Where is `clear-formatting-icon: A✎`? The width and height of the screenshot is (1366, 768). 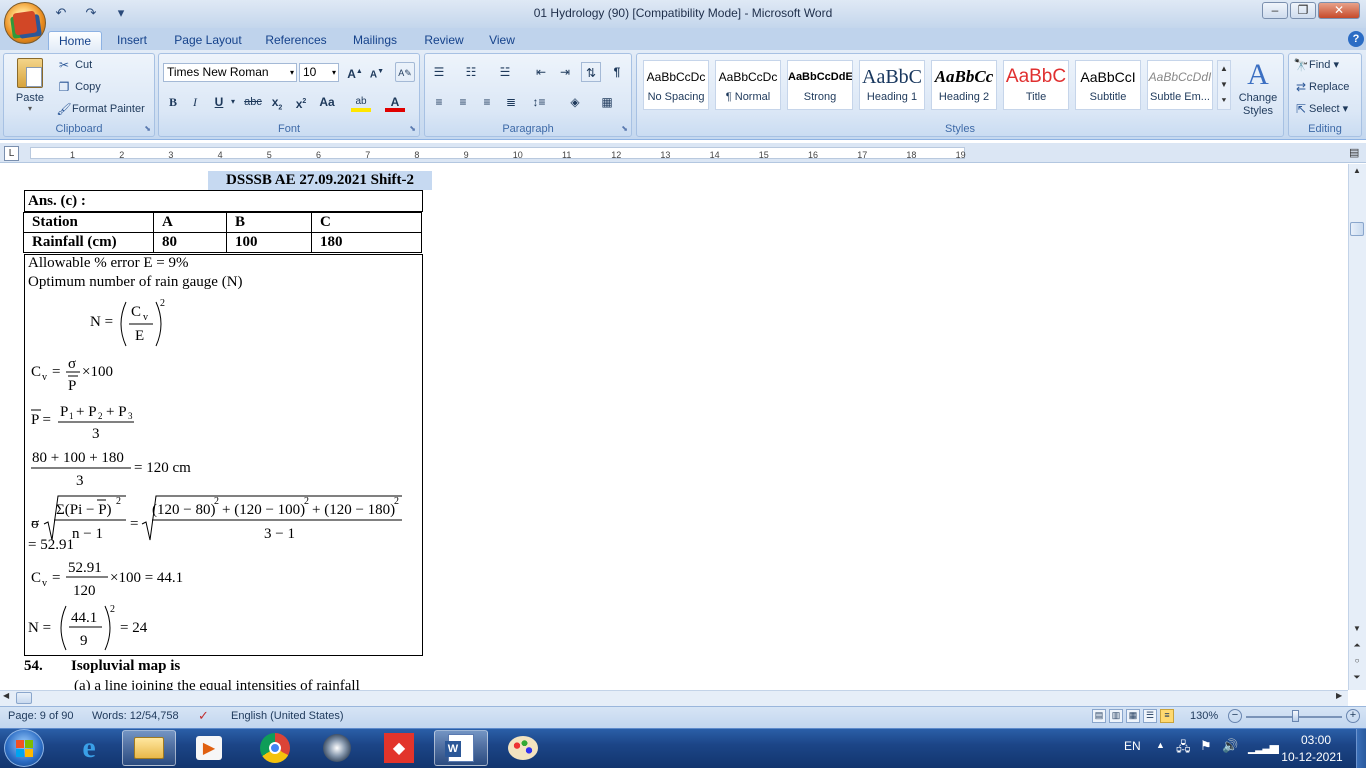
clear-formatting-icon: A✎ is located at coordinates (405, 72).